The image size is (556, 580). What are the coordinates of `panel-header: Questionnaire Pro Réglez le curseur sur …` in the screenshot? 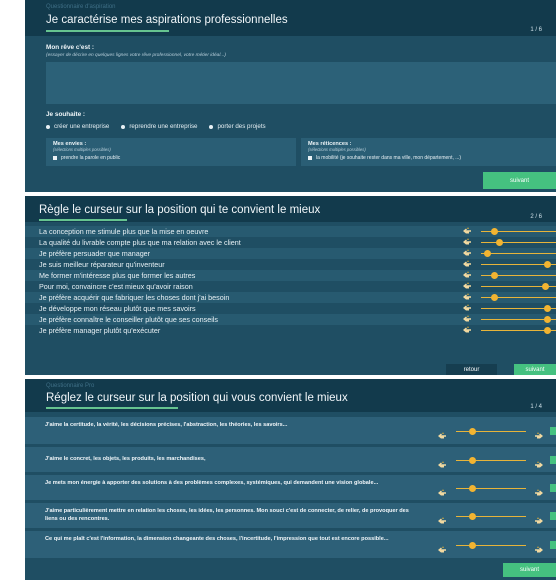 It's located at (290, 395).